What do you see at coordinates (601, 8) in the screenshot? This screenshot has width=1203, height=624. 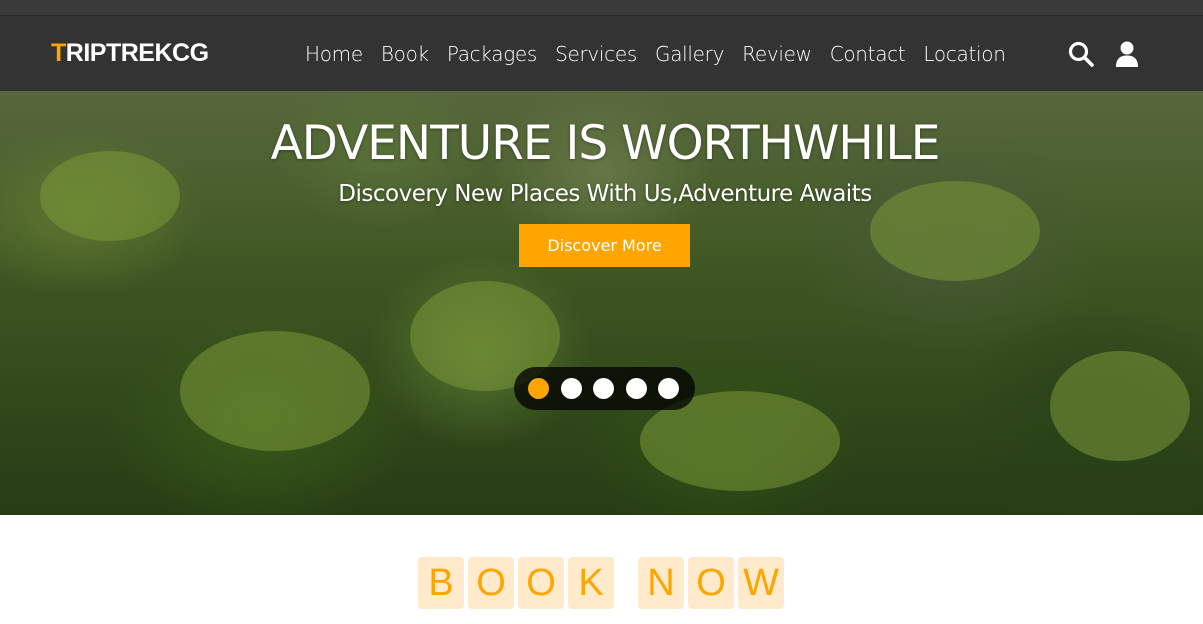 I see `browser-top-strip` at bounding box center [601, 8].